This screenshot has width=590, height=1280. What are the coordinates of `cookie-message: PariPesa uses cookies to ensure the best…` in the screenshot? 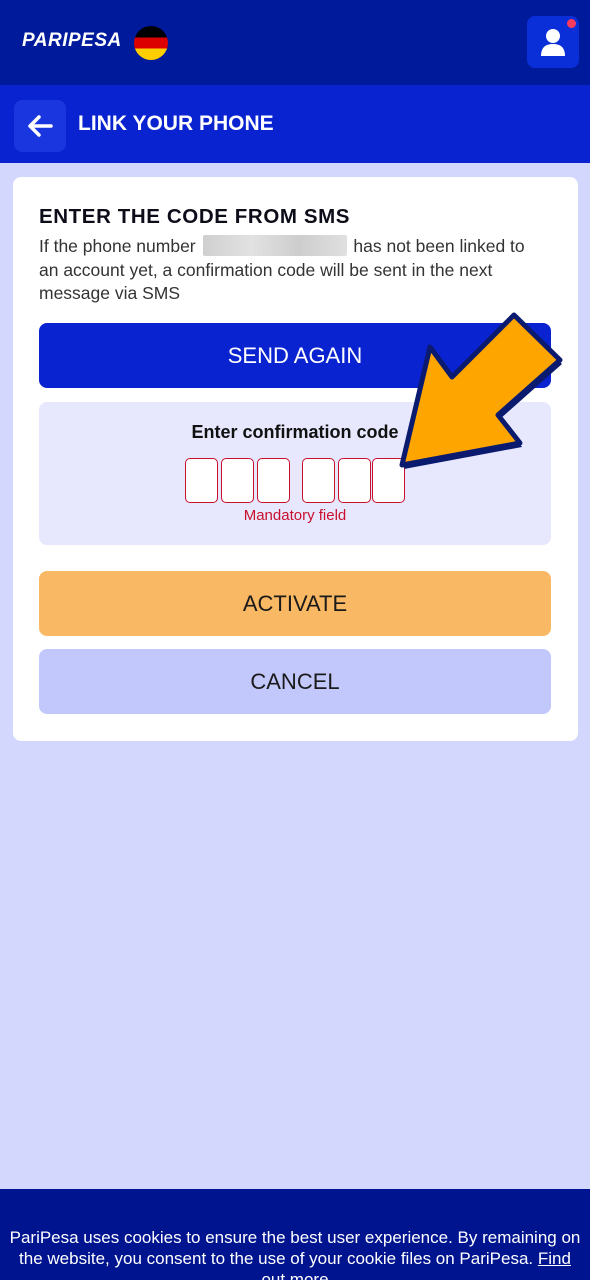 It's located at (295, 1248).